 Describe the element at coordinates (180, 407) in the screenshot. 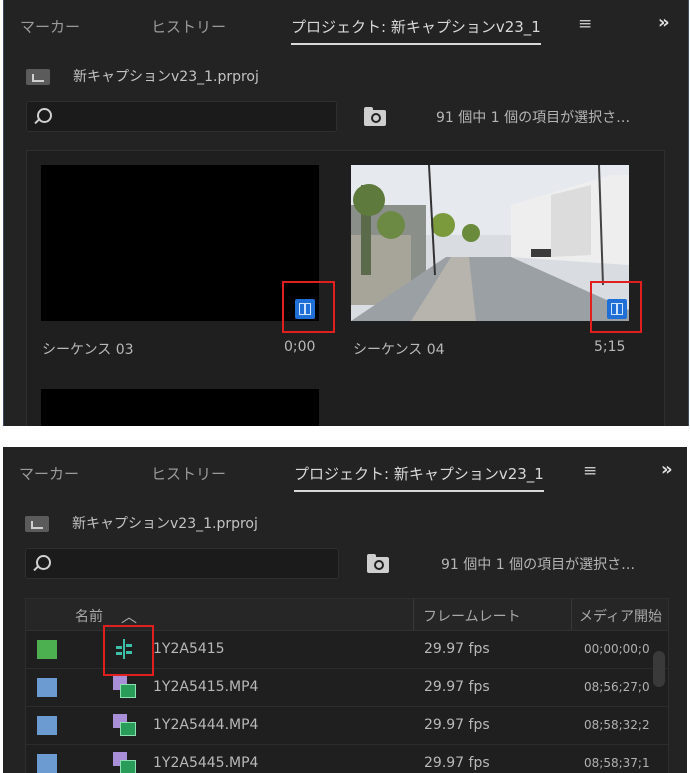

I see `thumbnail-partial` at that location.